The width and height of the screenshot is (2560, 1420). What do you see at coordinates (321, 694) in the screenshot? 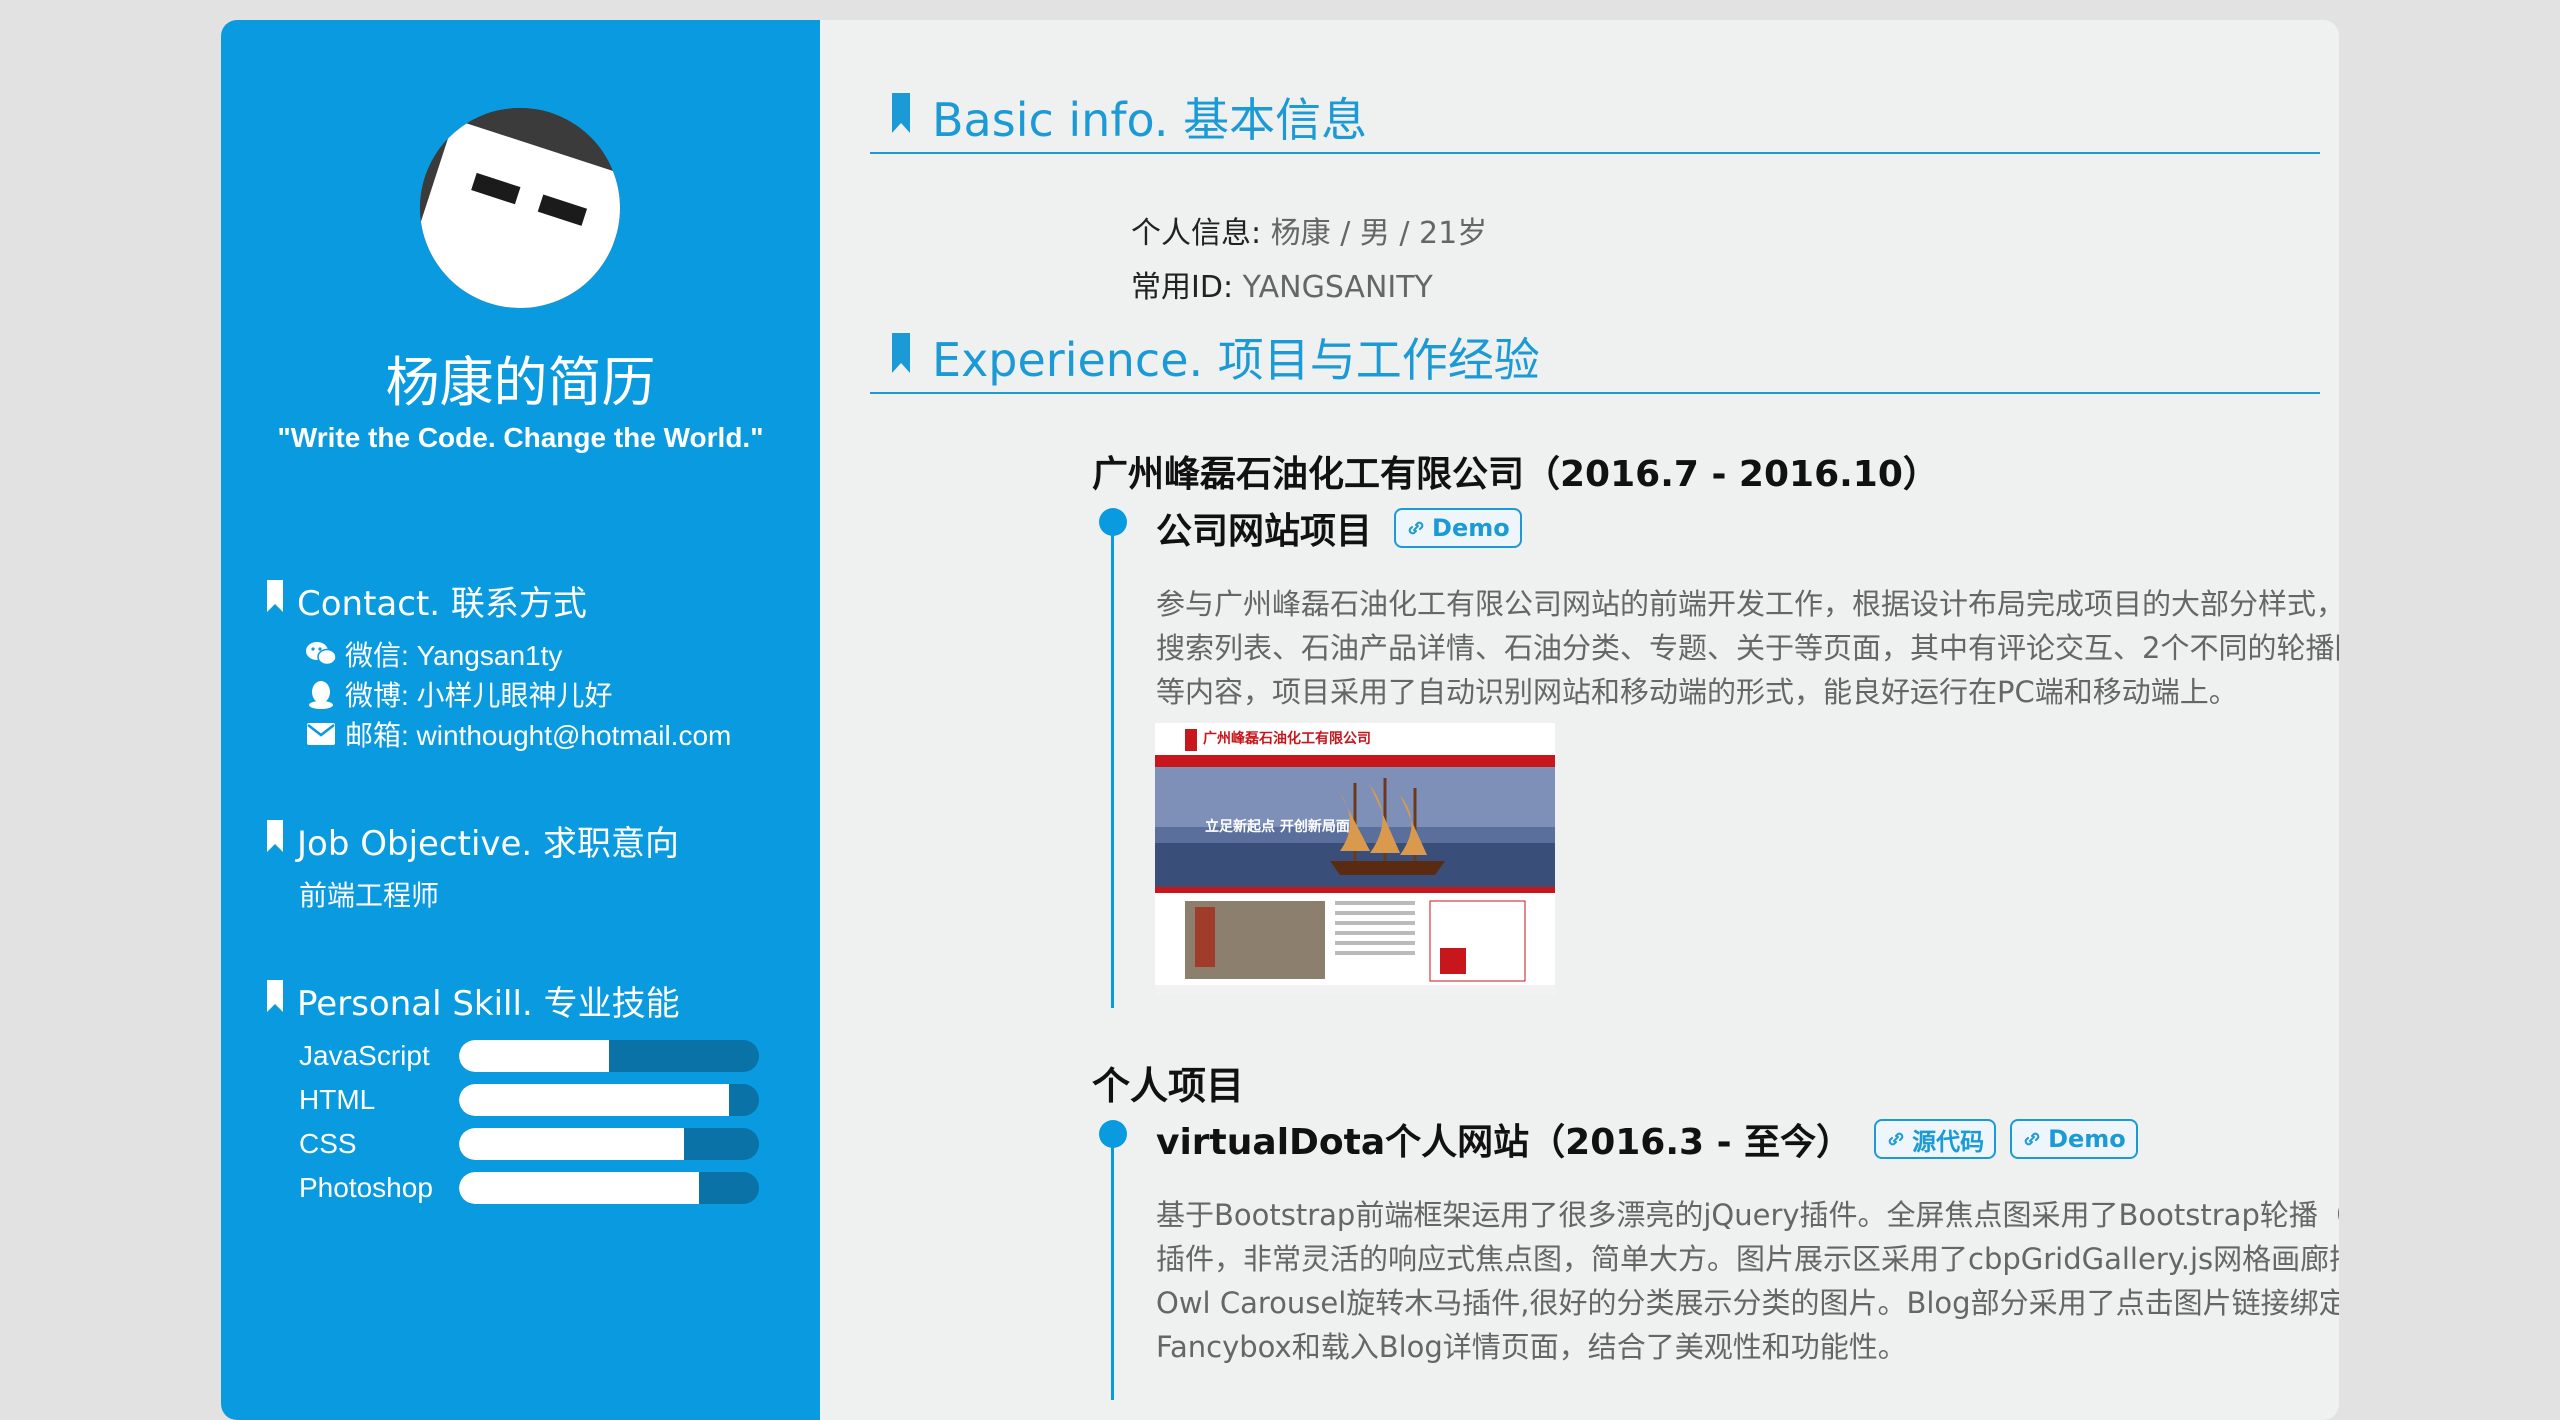
I see `qq-icon` at bounding box center [321, 694].